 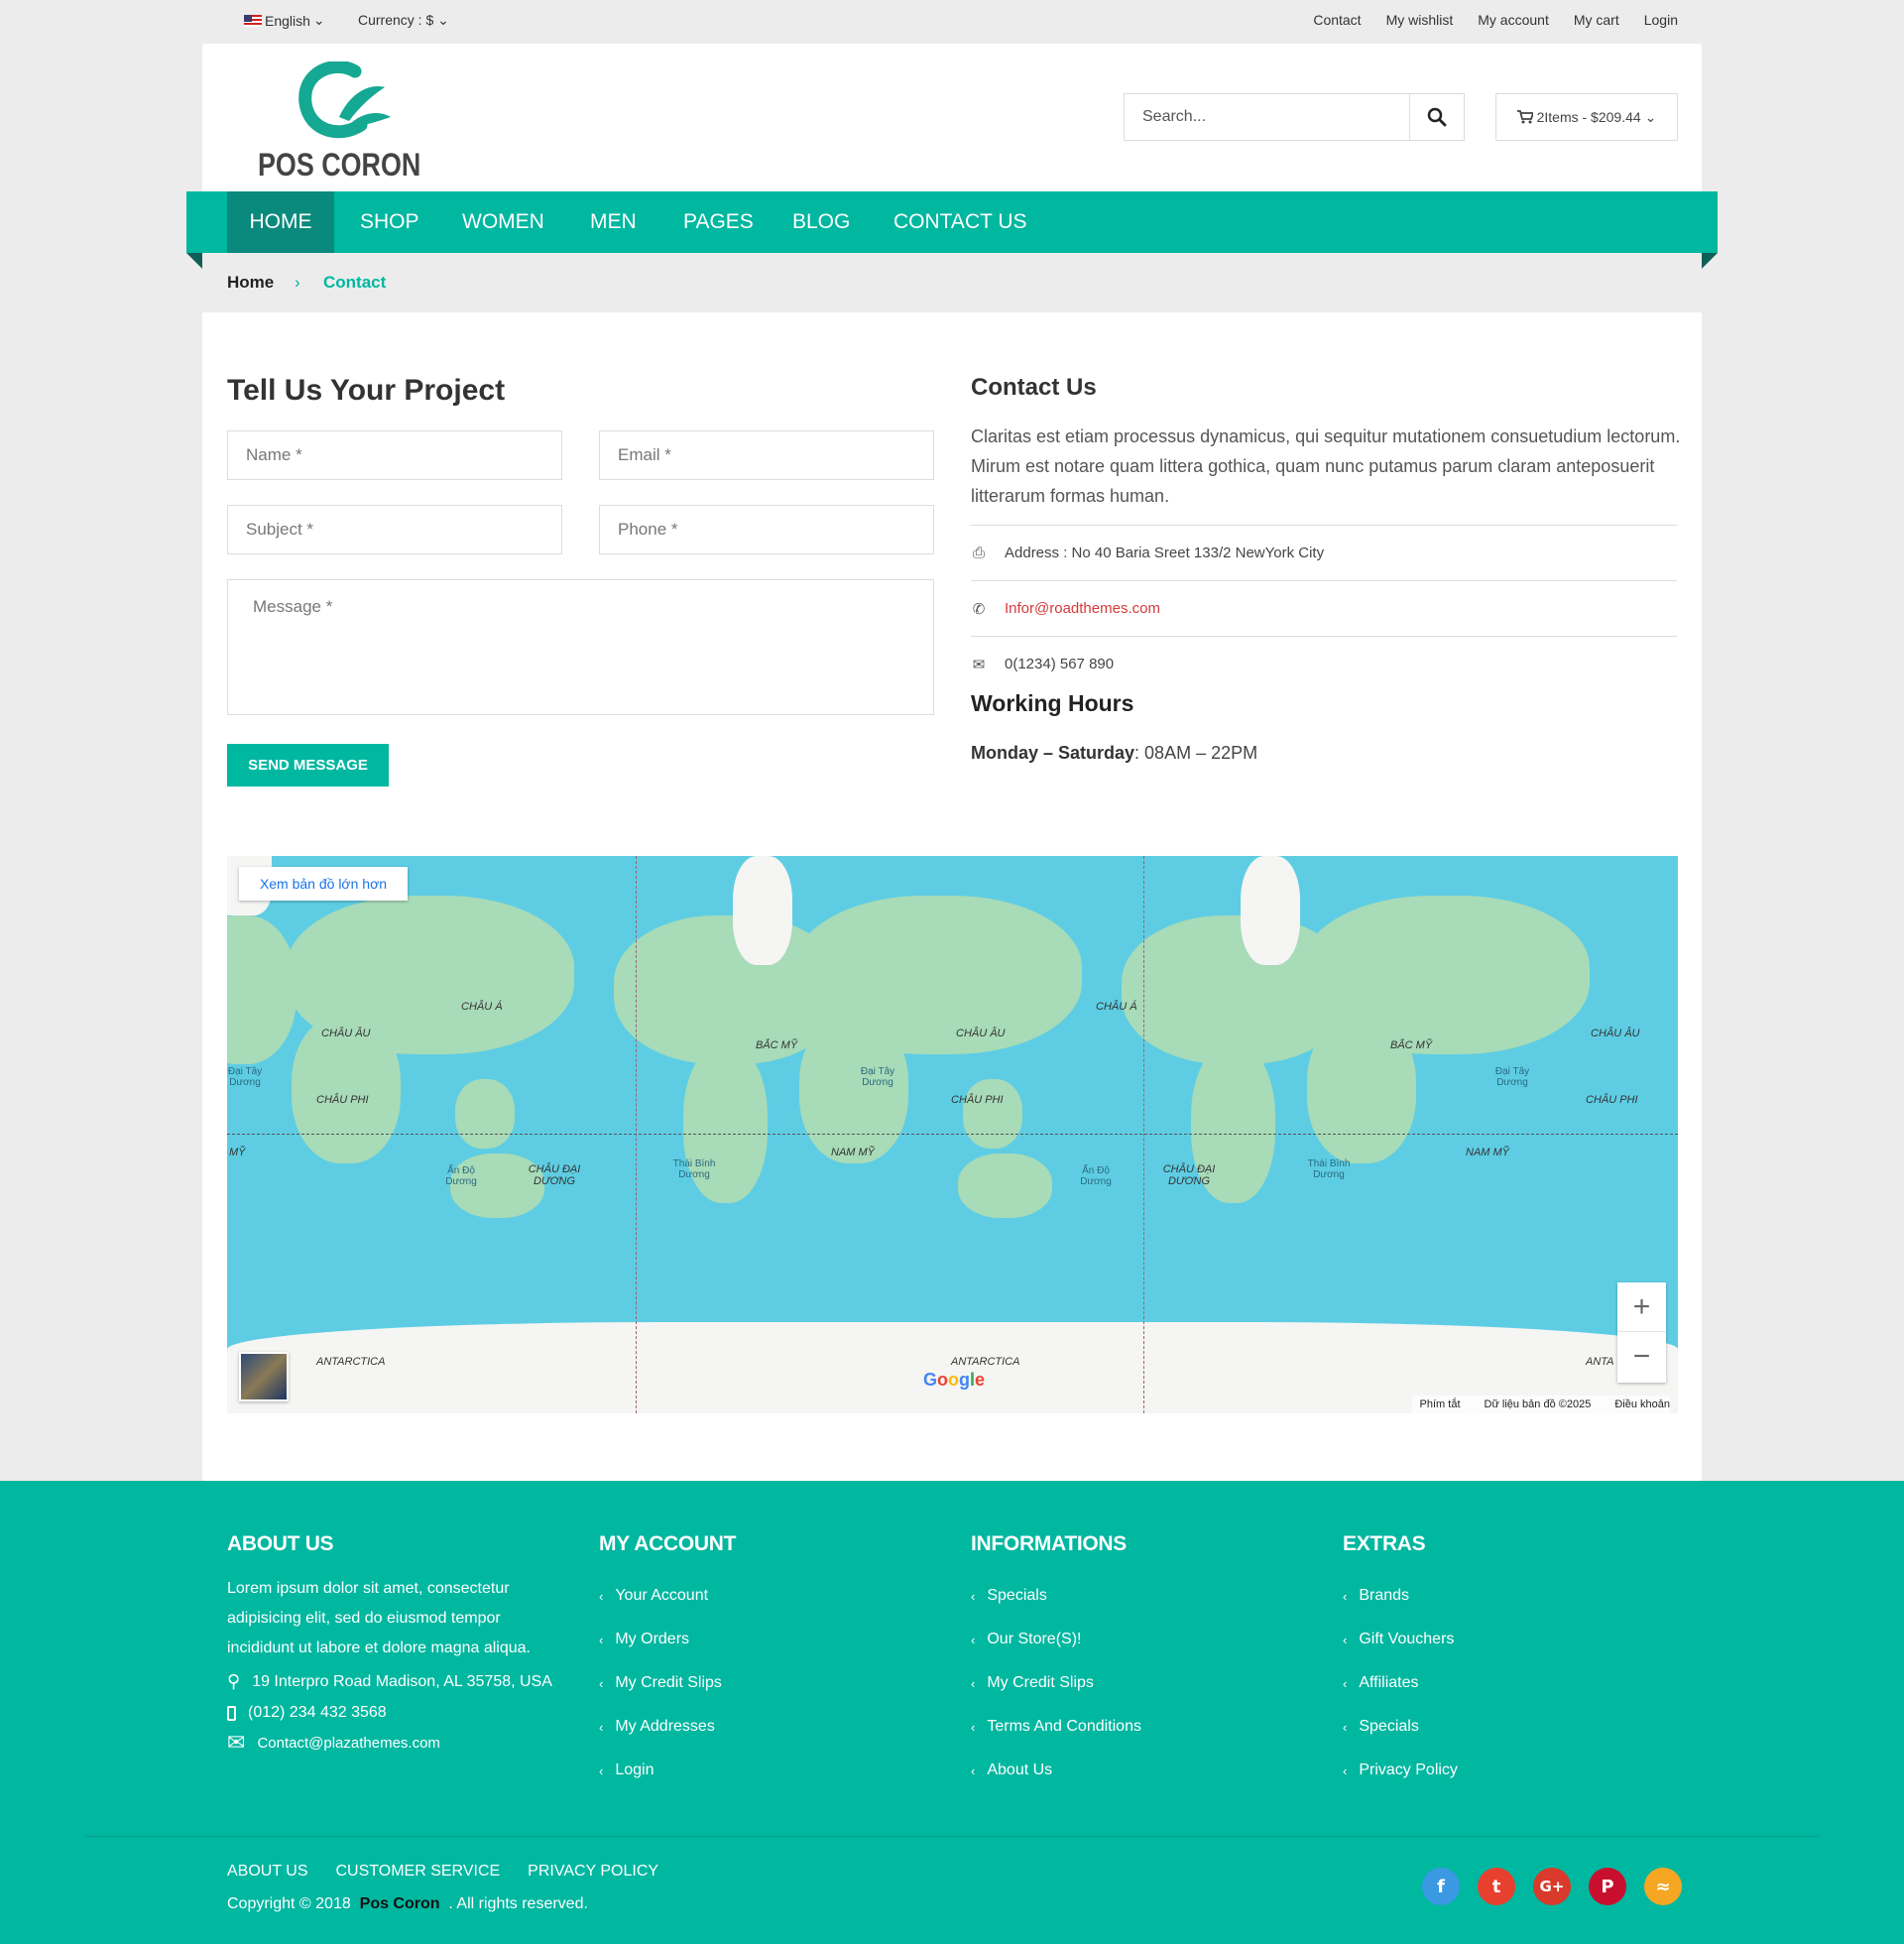 What do you see at coordinates (580, 647) in the screenshot?
I see `message-field: Message *` at bounding box center [580, 647].